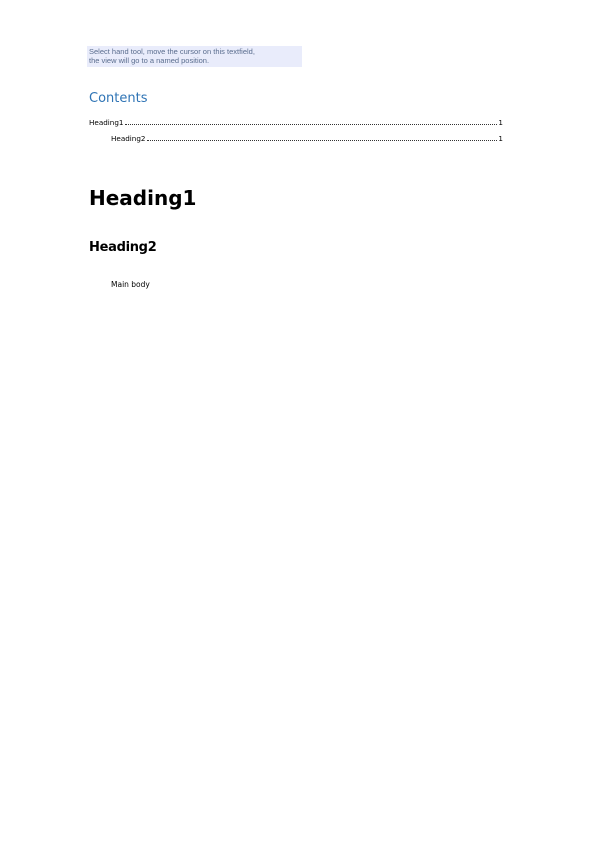 The width and height of the screenshot is (595, 841). What do you see at coordinates (307, 138) in the screenshot?
I see `toc-entry-heading2: Heading2 1` at bounding box center [307, 138].